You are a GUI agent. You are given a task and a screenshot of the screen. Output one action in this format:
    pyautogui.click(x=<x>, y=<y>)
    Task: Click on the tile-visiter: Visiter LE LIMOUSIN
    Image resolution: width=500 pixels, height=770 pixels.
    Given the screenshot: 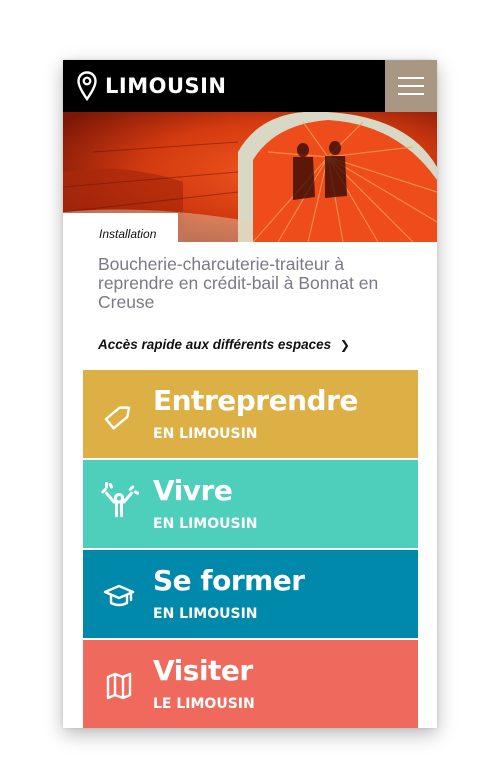 What is the action you would take?
    pyautogui.click(x=250, y=684)
    